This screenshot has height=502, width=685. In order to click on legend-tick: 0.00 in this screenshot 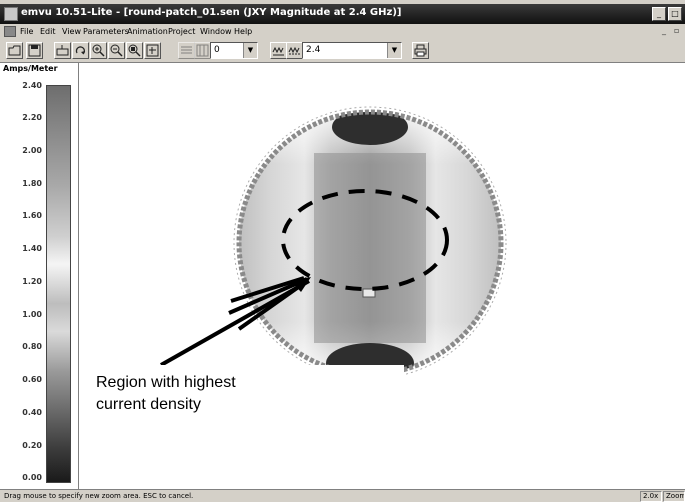, I will do `click(32, 477)`.